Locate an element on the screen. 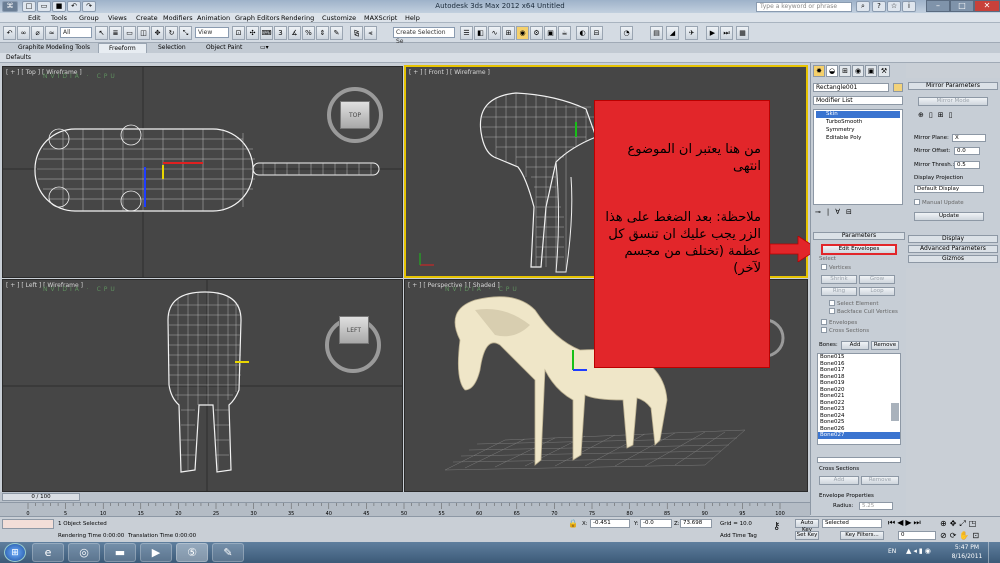  selection-set-dropdown: Create Selection Se is located at coordinates (424, 36).